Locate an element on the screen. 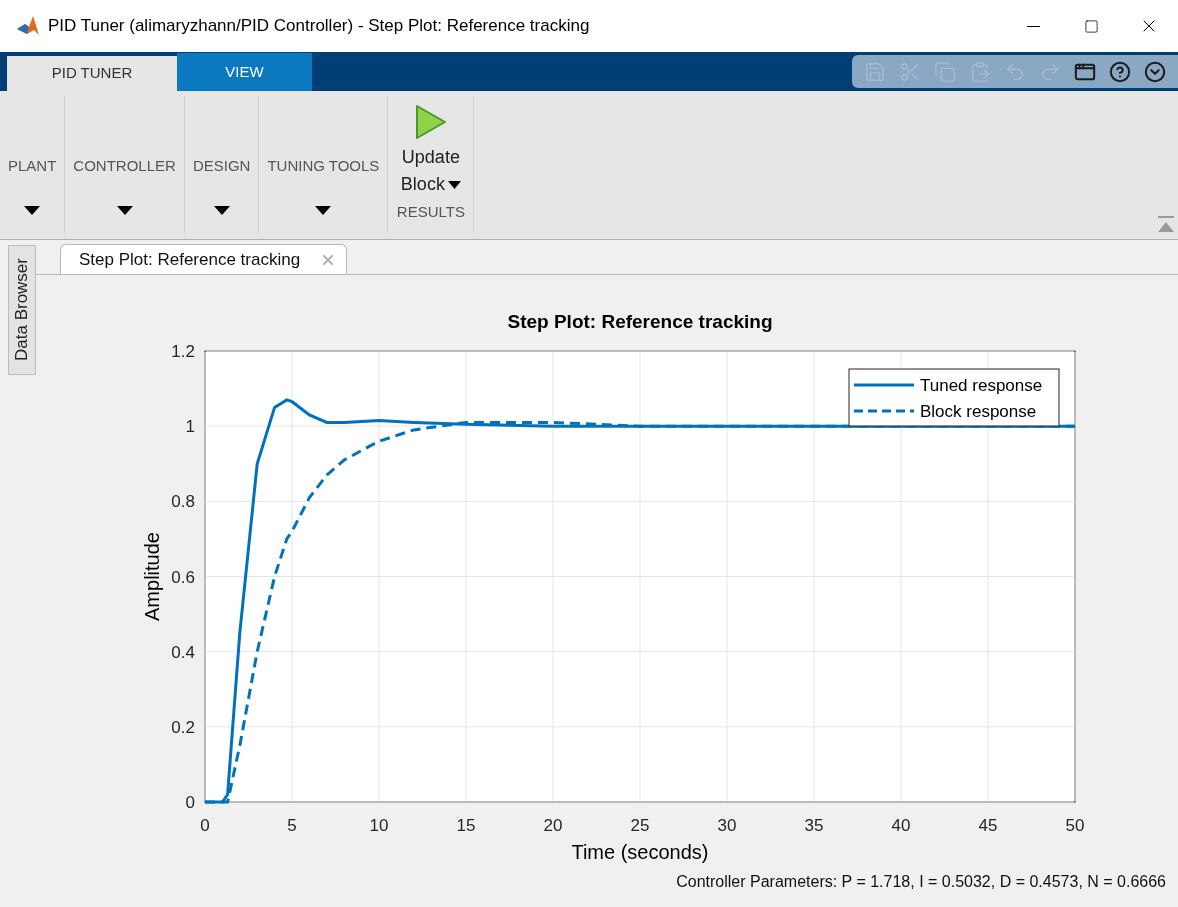 The height and width of the screenshot is (907, 1178). ribbon-tab: VIEW is located at coordinates (244, 72).